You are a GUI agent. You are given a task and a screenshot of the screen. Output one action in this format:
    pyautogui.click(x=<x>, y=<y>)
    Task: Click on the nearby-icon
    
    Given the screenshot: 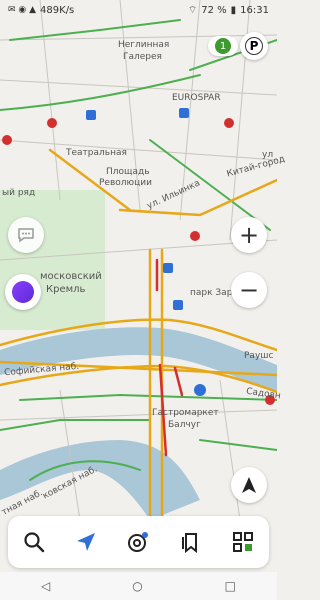 What is the action you would take?
    pyautogui.click(x=138, y=542)
    